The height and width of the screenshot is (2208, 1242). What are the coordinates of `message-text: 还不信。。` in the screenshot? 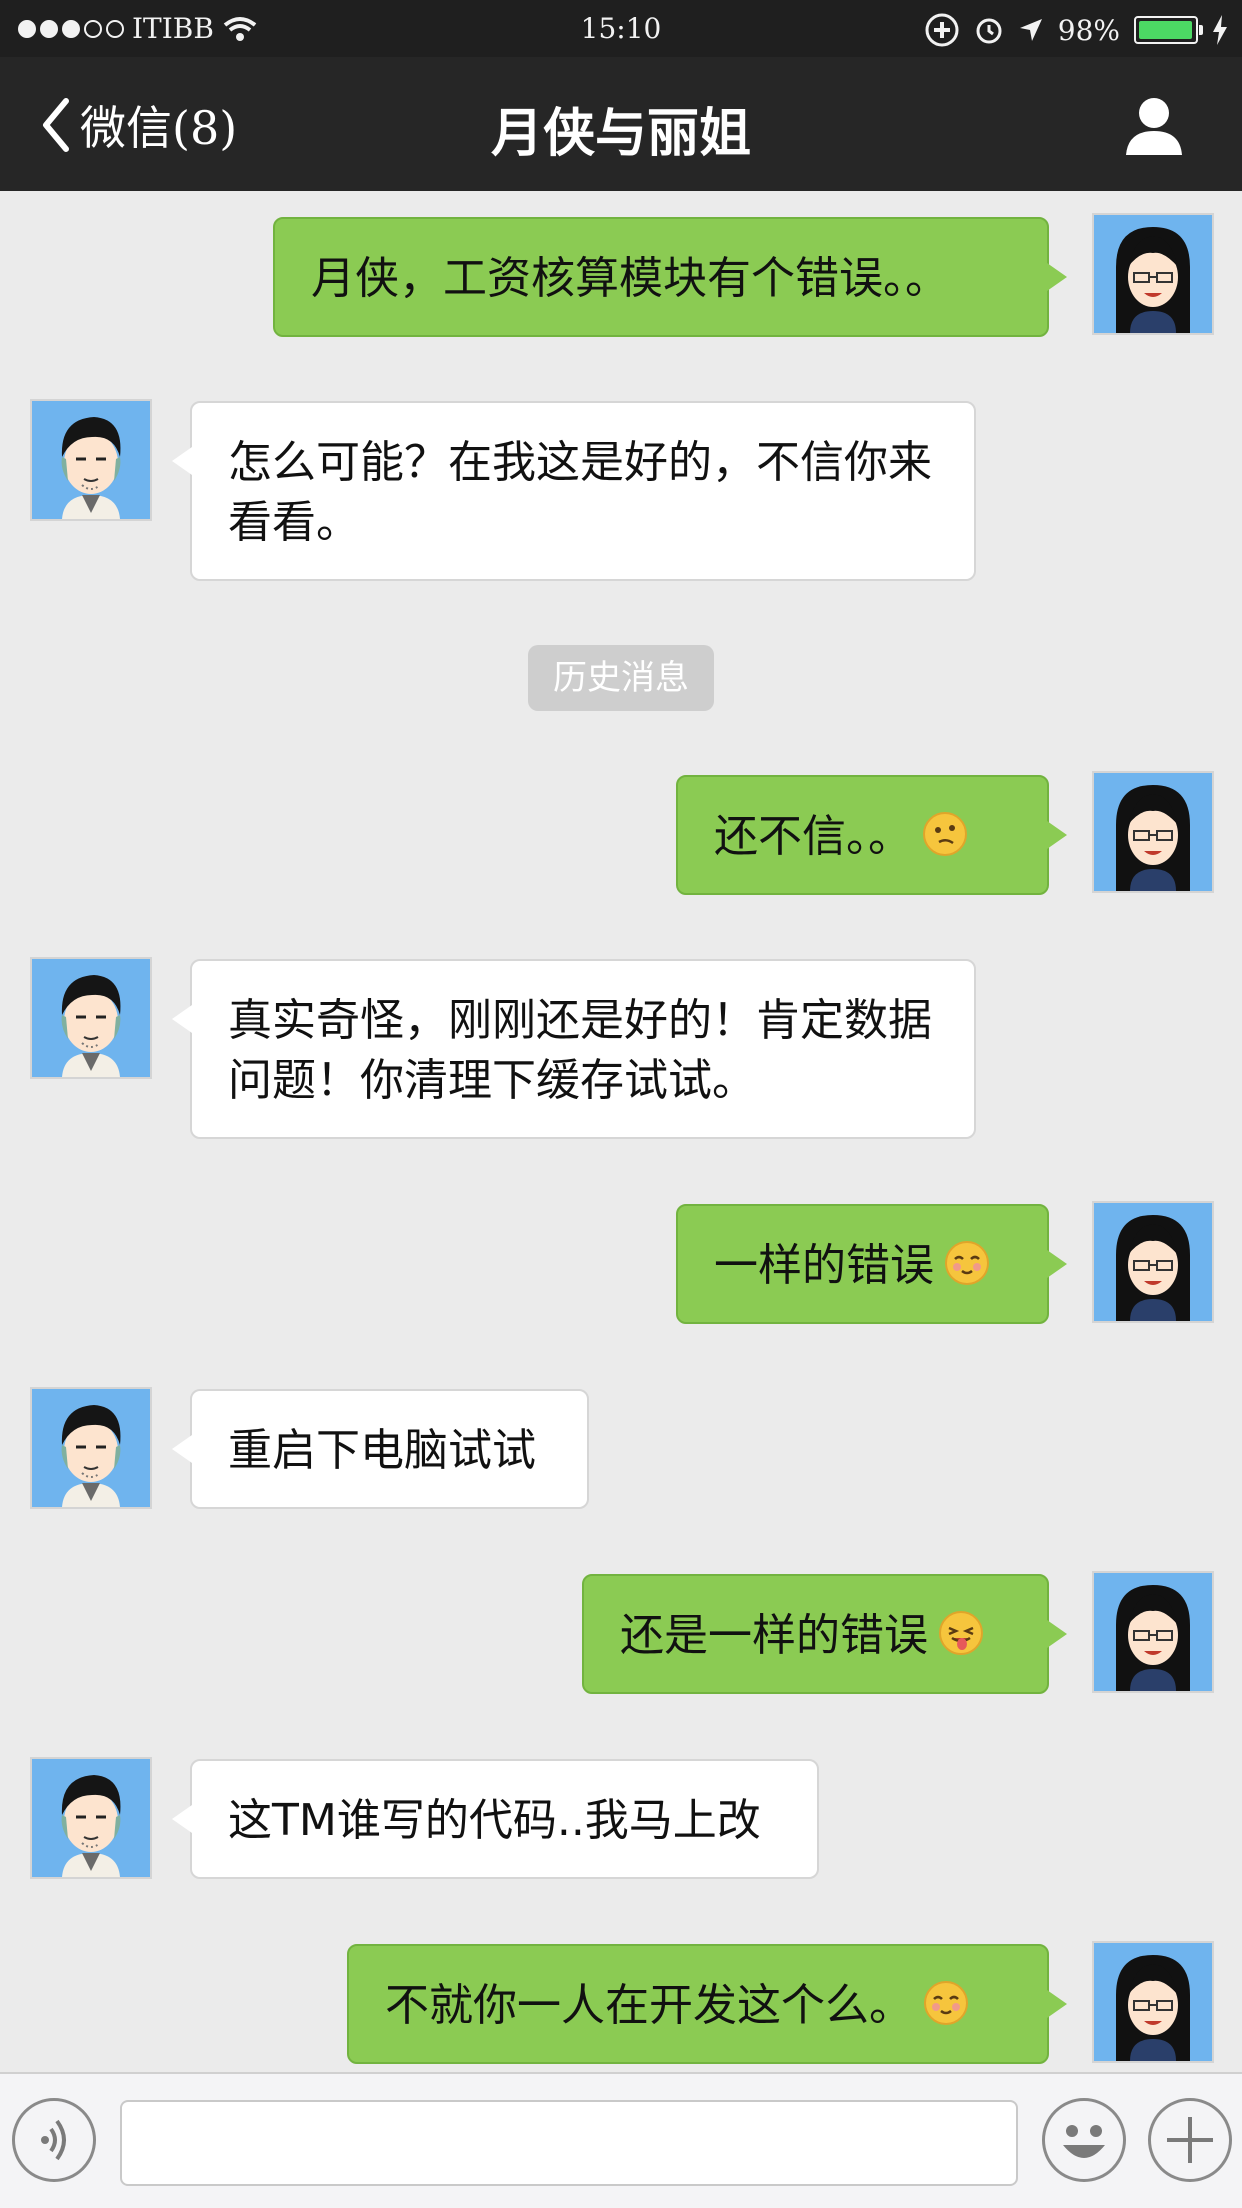 It's located at (813, 836).